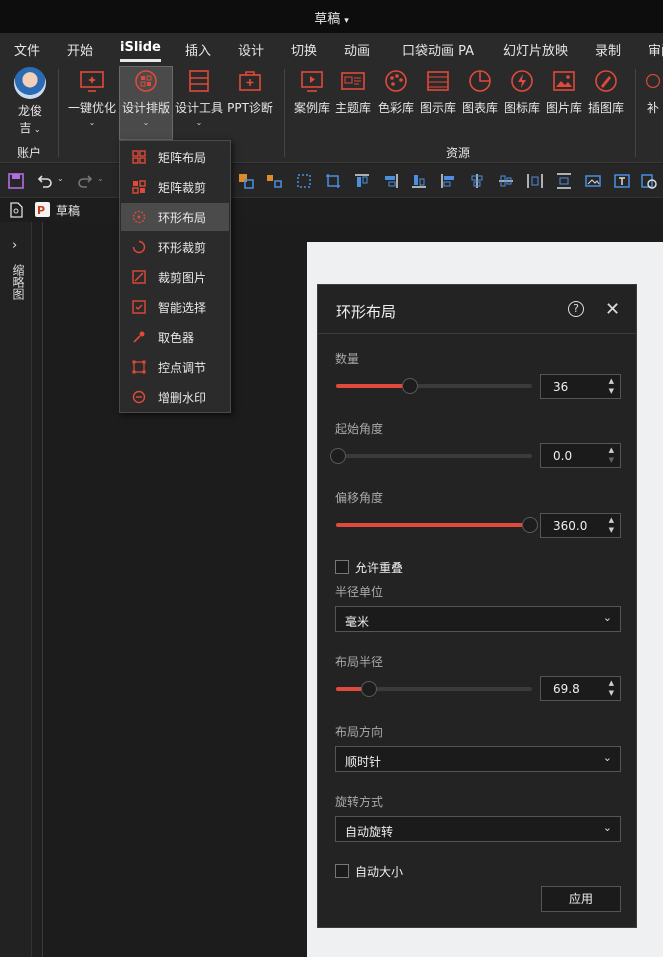  What do you see at coordinates (14, 245) in the screenshot?
I see `expand-chevron-icon: ›` at bounding box center [14, 245].